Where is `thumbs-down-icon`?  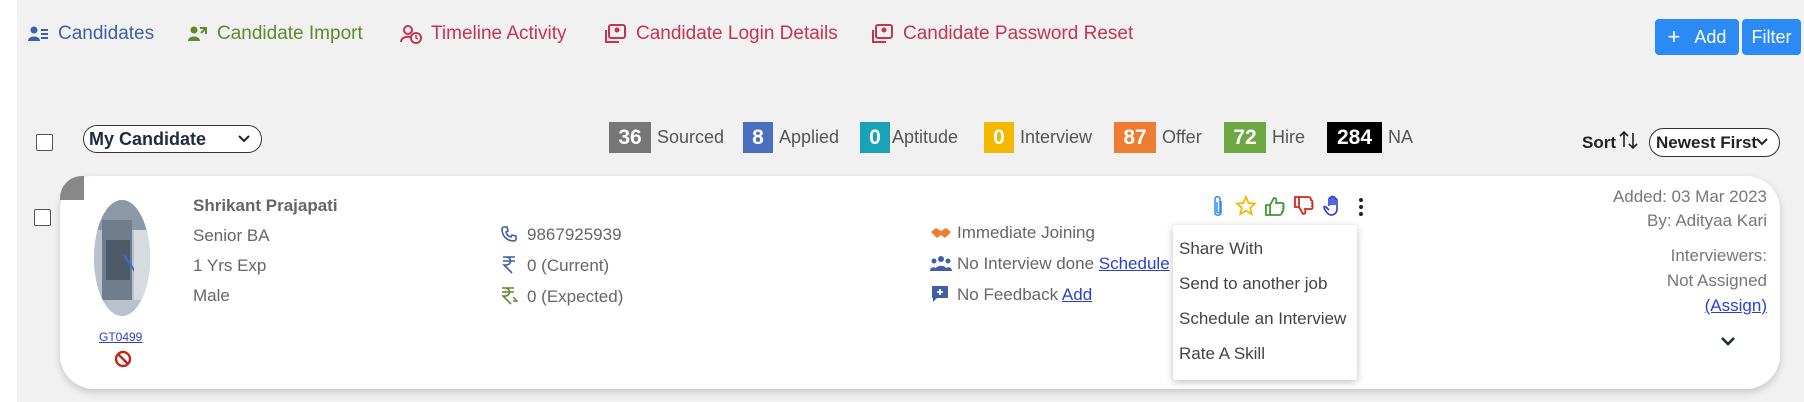 thumbs-down-icon is located at coordinates (1304, 208).